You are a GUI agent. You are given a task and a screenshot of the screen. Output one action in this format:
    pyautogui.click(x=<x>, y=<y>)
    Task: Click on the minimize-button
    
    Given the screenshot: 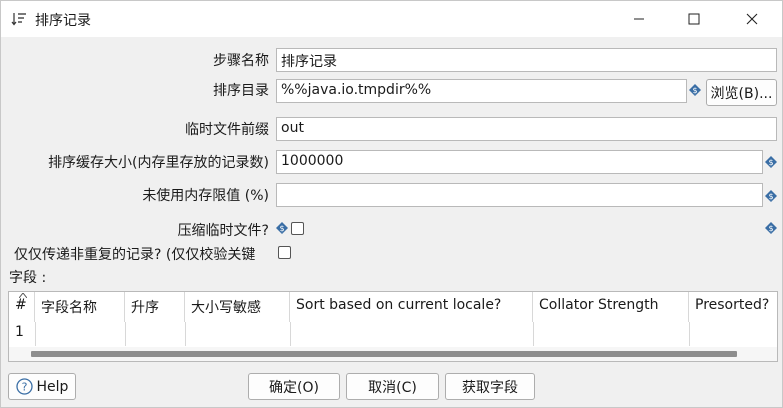 What is the action you would take?
    pyautogui.click(x=639, y=19)
    